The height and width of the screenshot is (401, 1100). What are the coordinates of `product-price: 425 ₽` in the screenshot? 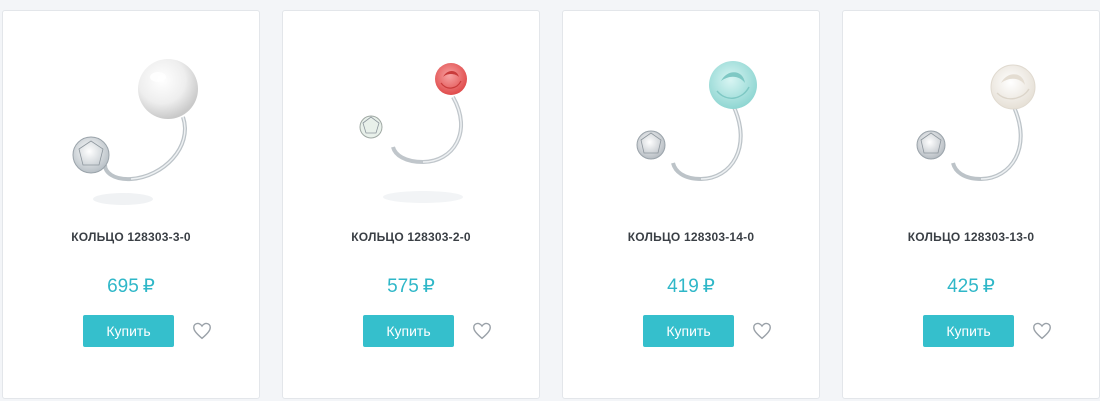 It's located at (971, 286).